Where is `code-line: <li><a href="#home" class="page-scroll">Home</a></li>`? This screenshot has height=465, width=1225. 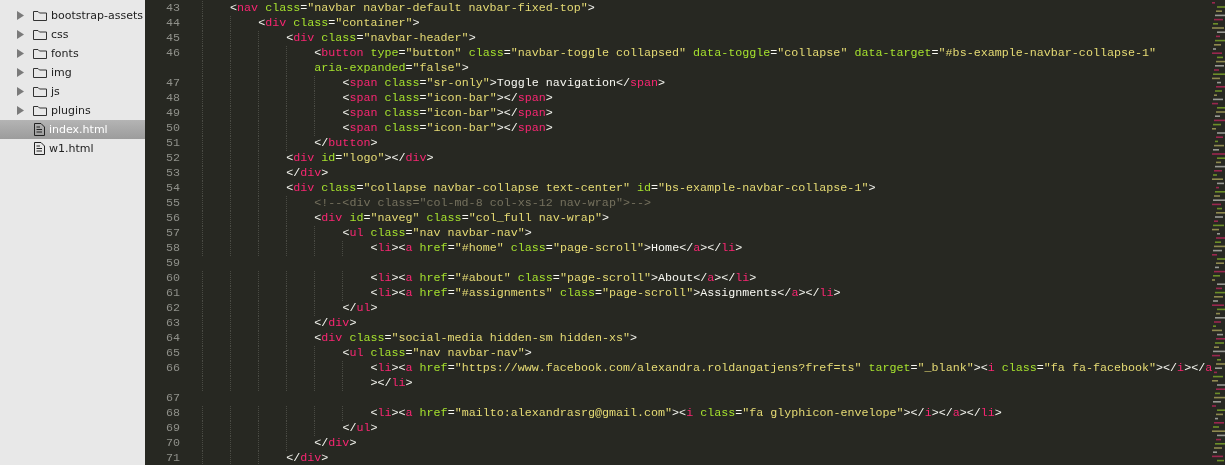
code-line: <li><a href="#home" class="page-scroll">Home</a></li> is located at coordinates (556, 248).